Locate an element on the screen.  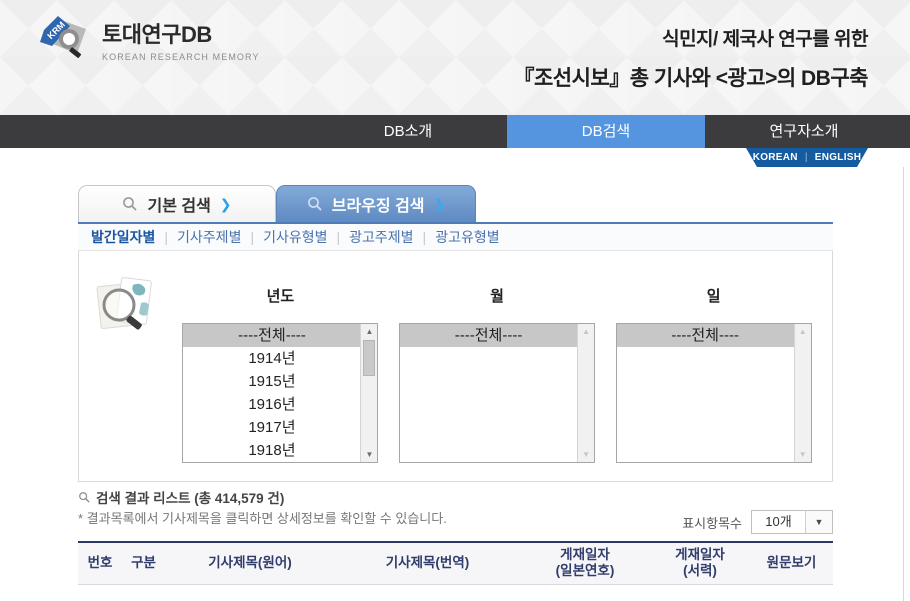
lang-english-link: ENGLISH is located at coordinates (838, 157).